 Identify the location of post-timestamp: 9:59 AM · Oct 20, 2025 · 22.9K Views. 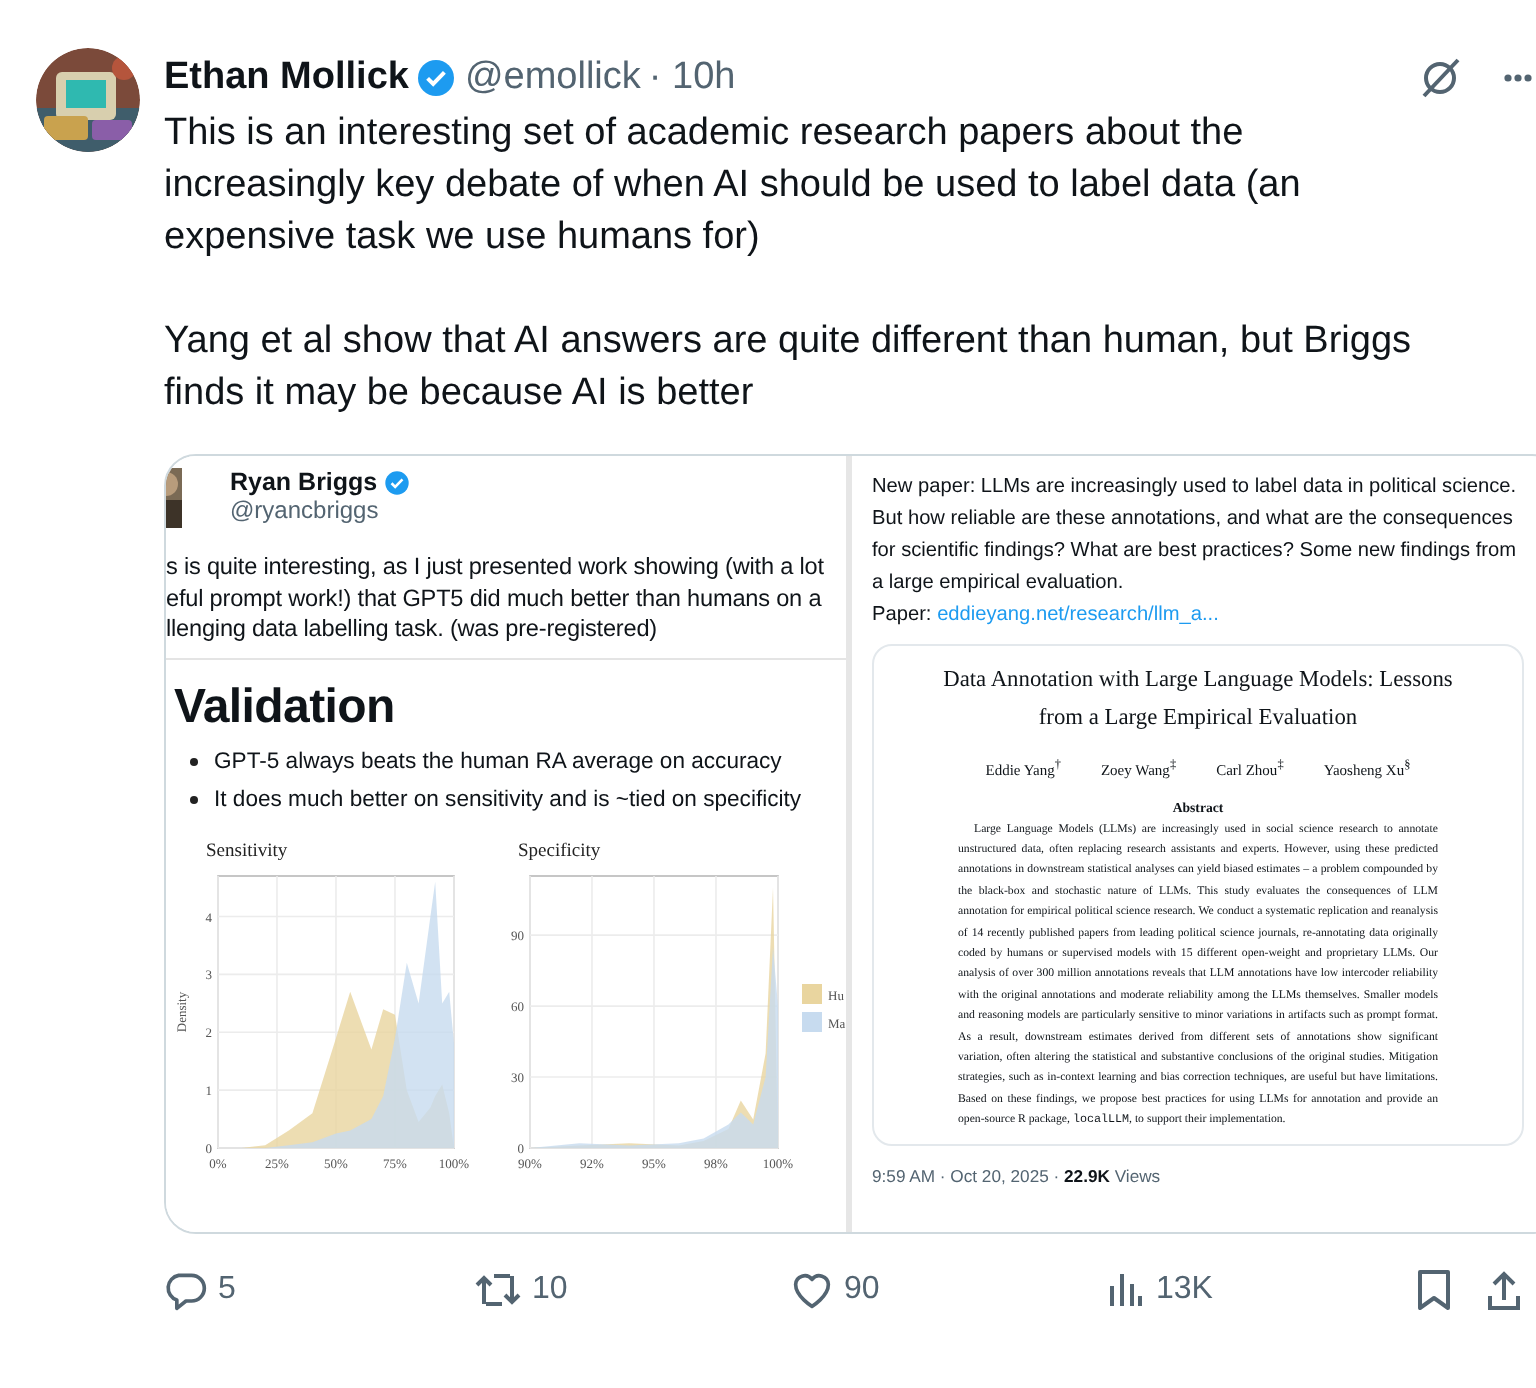
(1017, 1175).